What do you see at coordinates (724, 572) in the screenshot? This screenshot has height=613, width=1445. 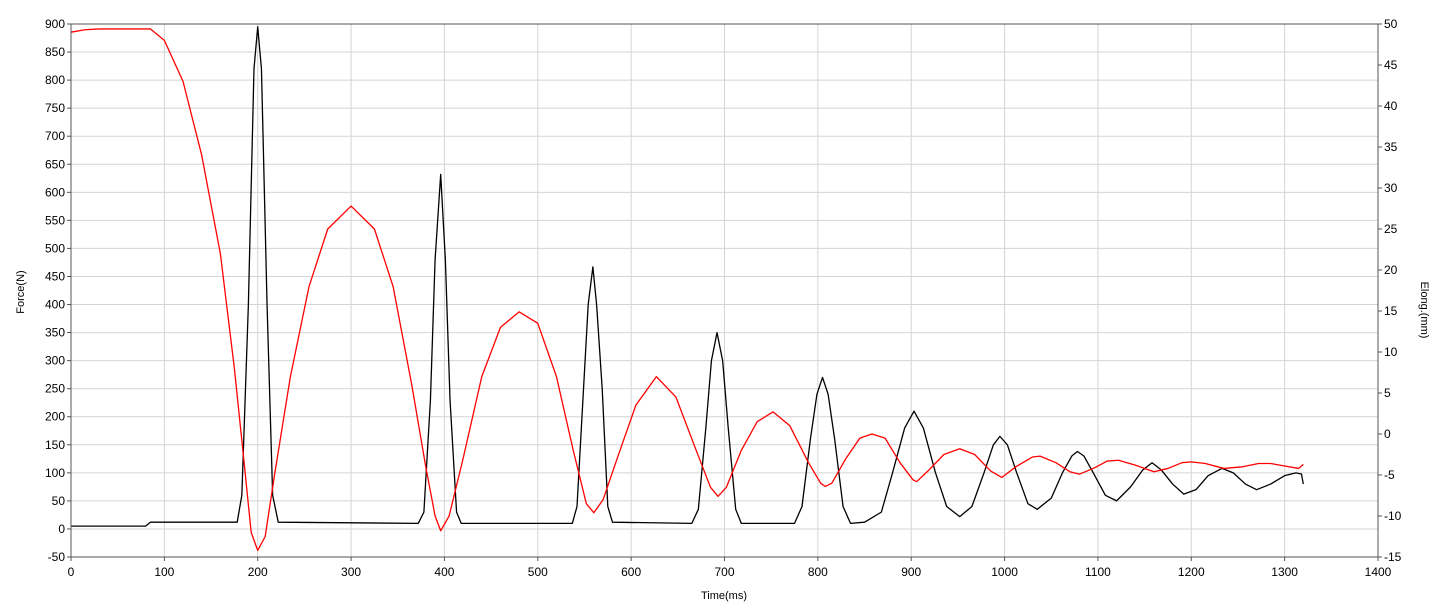 I see `x-tick-label: 700` at bounding box center [724, 572].